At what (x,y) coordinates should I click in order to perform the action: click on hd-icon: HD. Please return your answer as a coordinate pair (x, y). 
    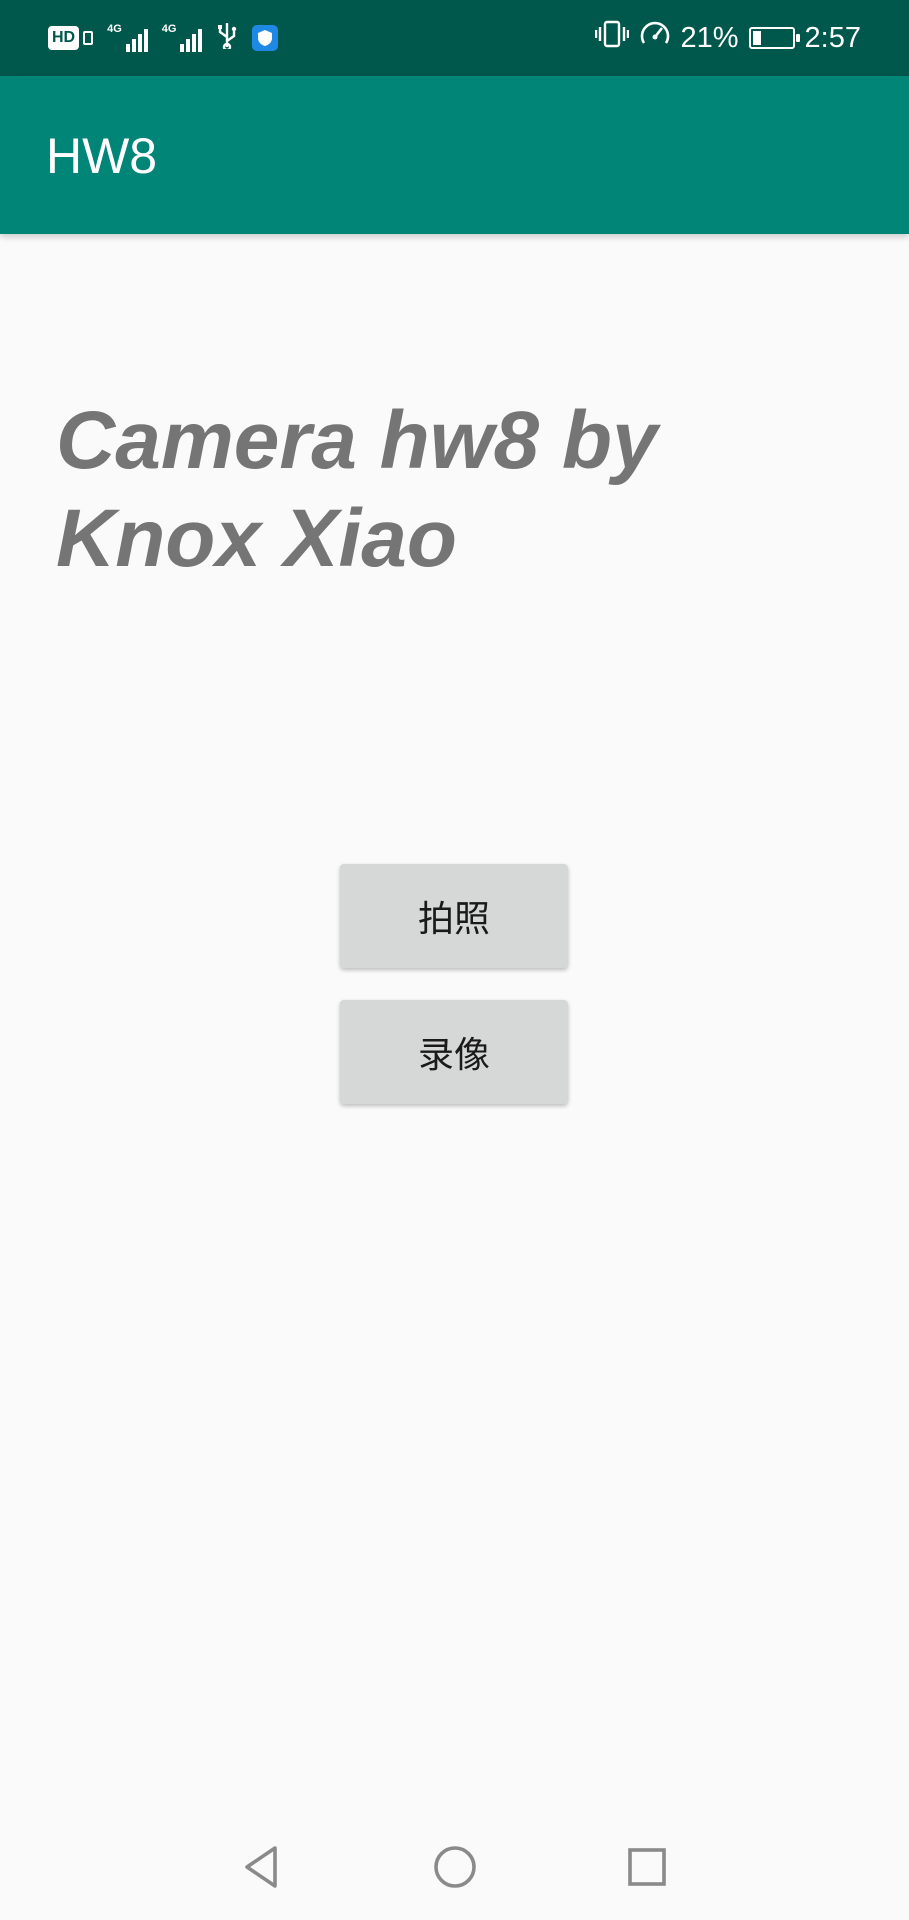
    Looking at the image, I should click on (71, 38).